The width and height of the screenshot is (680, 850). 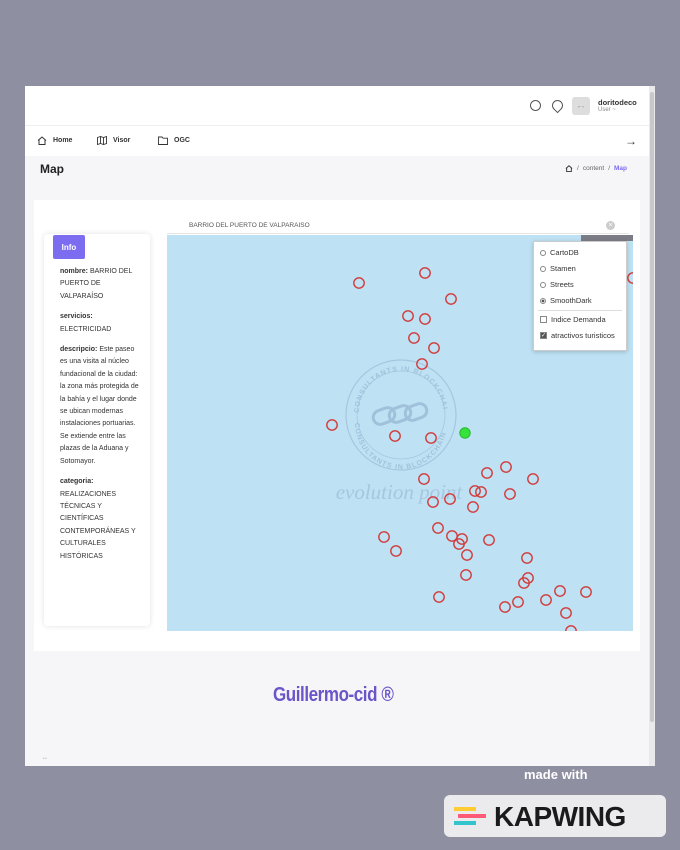 I want to click on user-role-dropdown: User ~, so click(x=607, y=110).